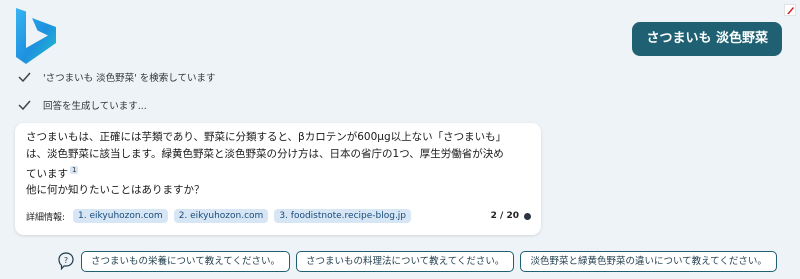 The height and width of the screenshot is (279, 800). What do you see at coordinates (115, 190) in the screenshot?
I see `follow-up-question: 他に何か知りたいことはありますか？` at bounding box center [115, 190].